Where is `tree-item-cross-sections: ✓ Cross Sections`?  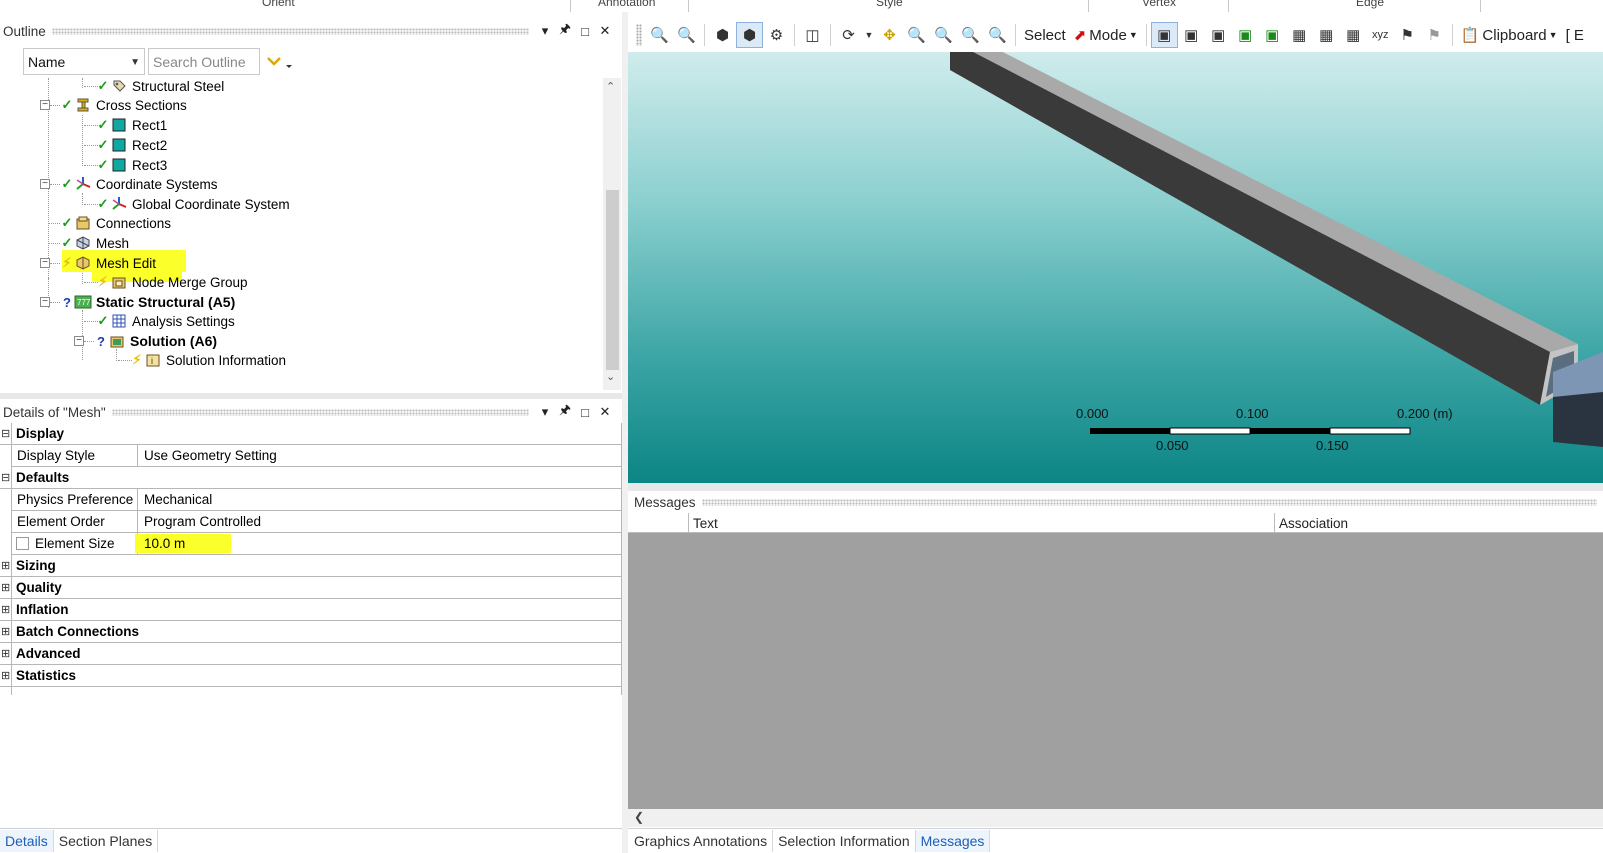
tree-item-cross-sections: ✓ Cross Sections is located at coordinates (119, 105).